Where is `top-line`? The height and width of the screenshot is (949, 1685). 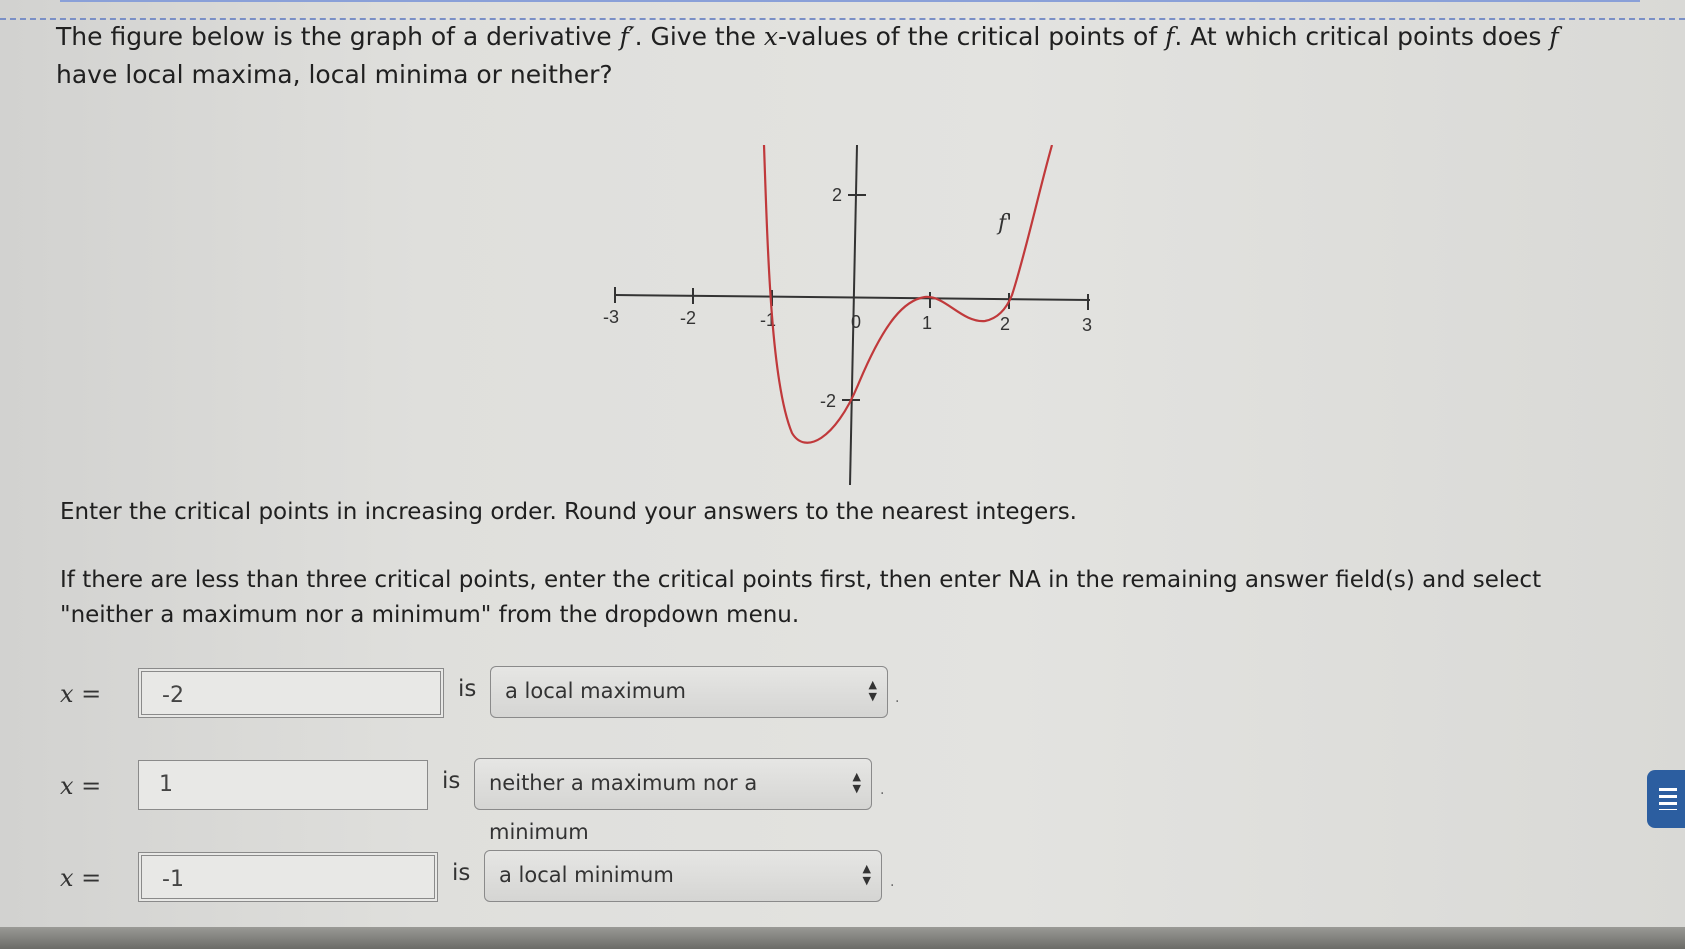
top-line is located at coordinates (850, 1).